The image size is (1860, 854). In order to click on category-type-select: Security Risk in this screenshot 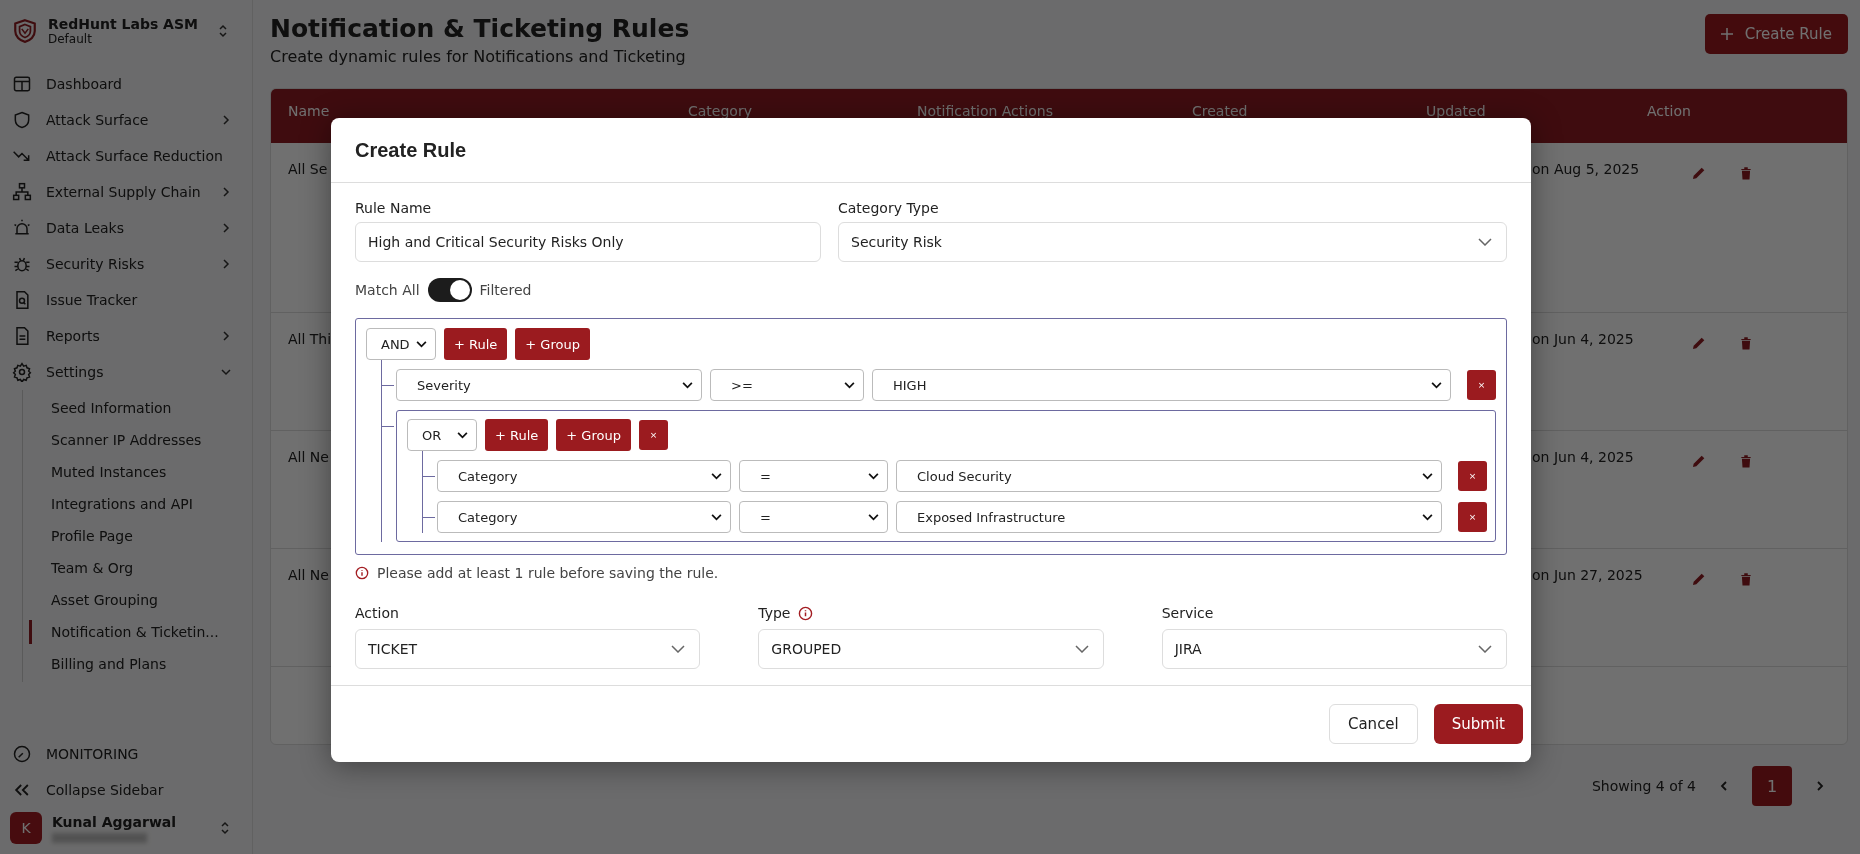, I will do `click(1172, 242)`.